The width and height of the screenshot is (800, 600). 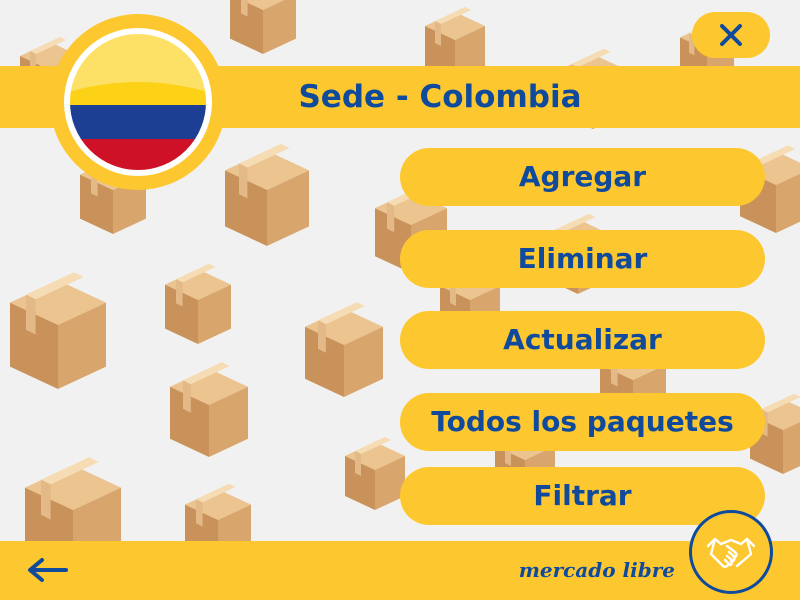 I want to click on arrow-left-icon, so click(x=48, y=570).